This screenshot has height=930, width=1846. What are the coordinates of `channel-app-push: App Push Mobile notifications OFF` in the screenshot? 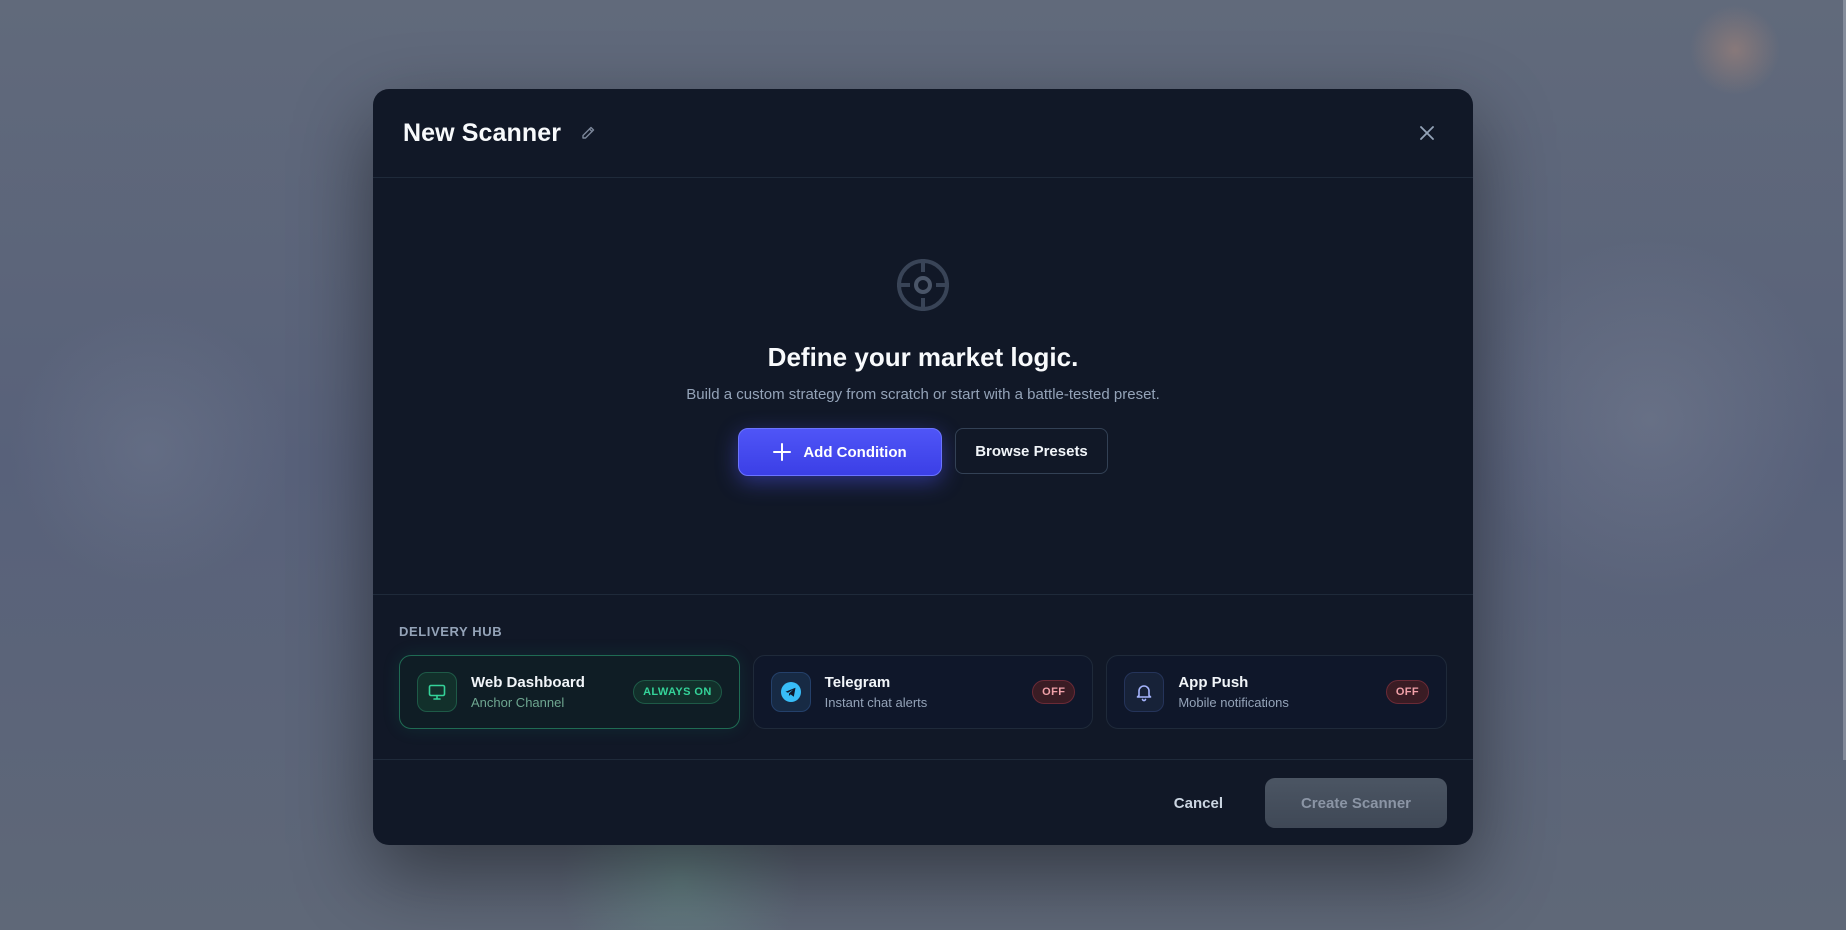 It's located at (1277, 692).